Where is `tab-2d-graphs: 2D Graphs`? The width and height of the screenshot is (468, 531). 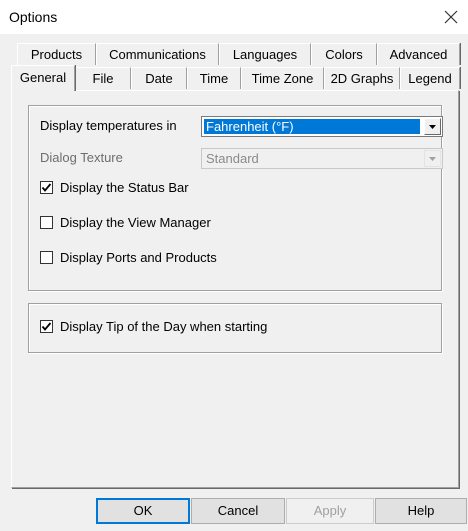 tab-2d-graphs: 2D Graphs is located at coordinates (362, 78).